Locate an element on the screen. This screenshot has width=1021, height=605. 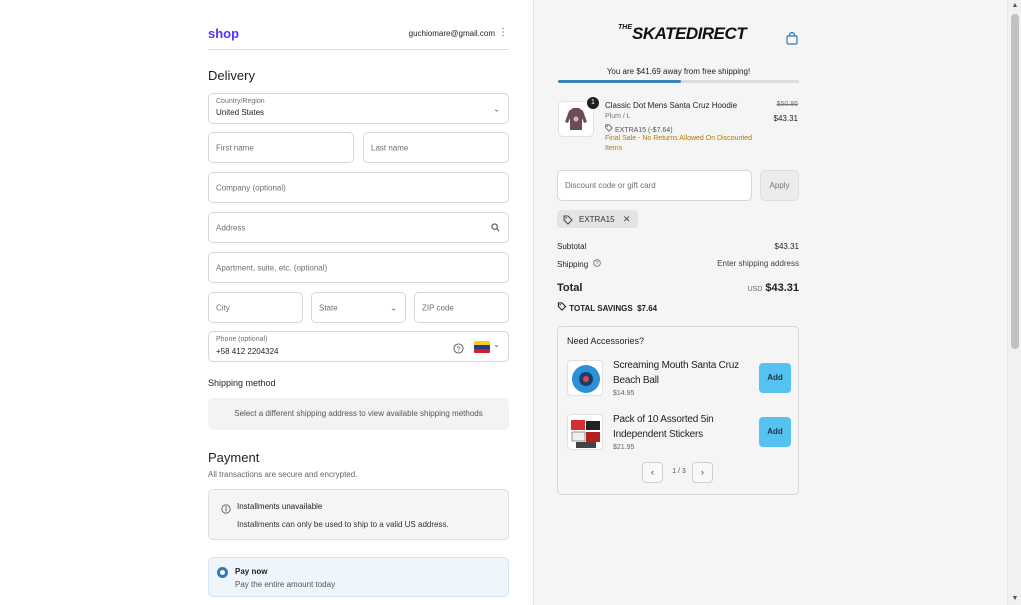
accessories-pager: ‹ 1 / 3 › is located at coordinates (679, 472).